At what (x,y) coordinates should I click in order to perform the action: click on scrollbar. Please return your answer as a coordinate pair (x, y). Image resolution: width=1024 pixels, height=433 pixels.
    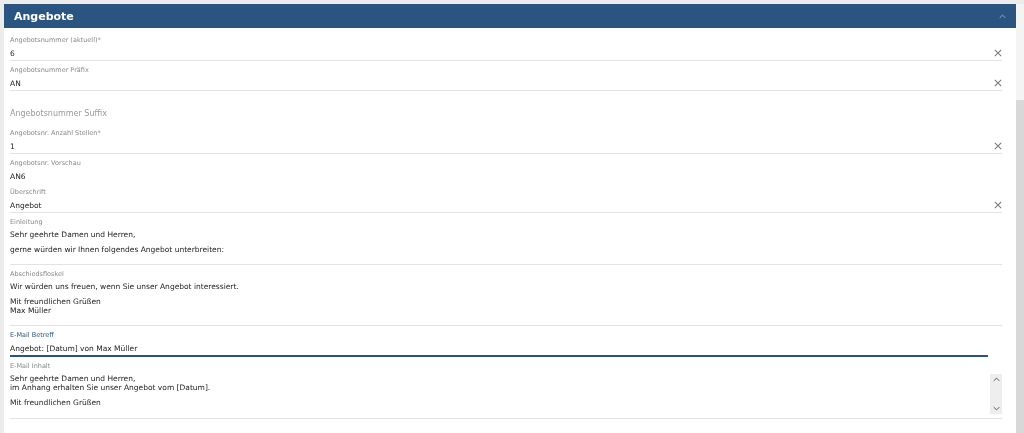
    Looking at the image, I should click on (1020, 218).